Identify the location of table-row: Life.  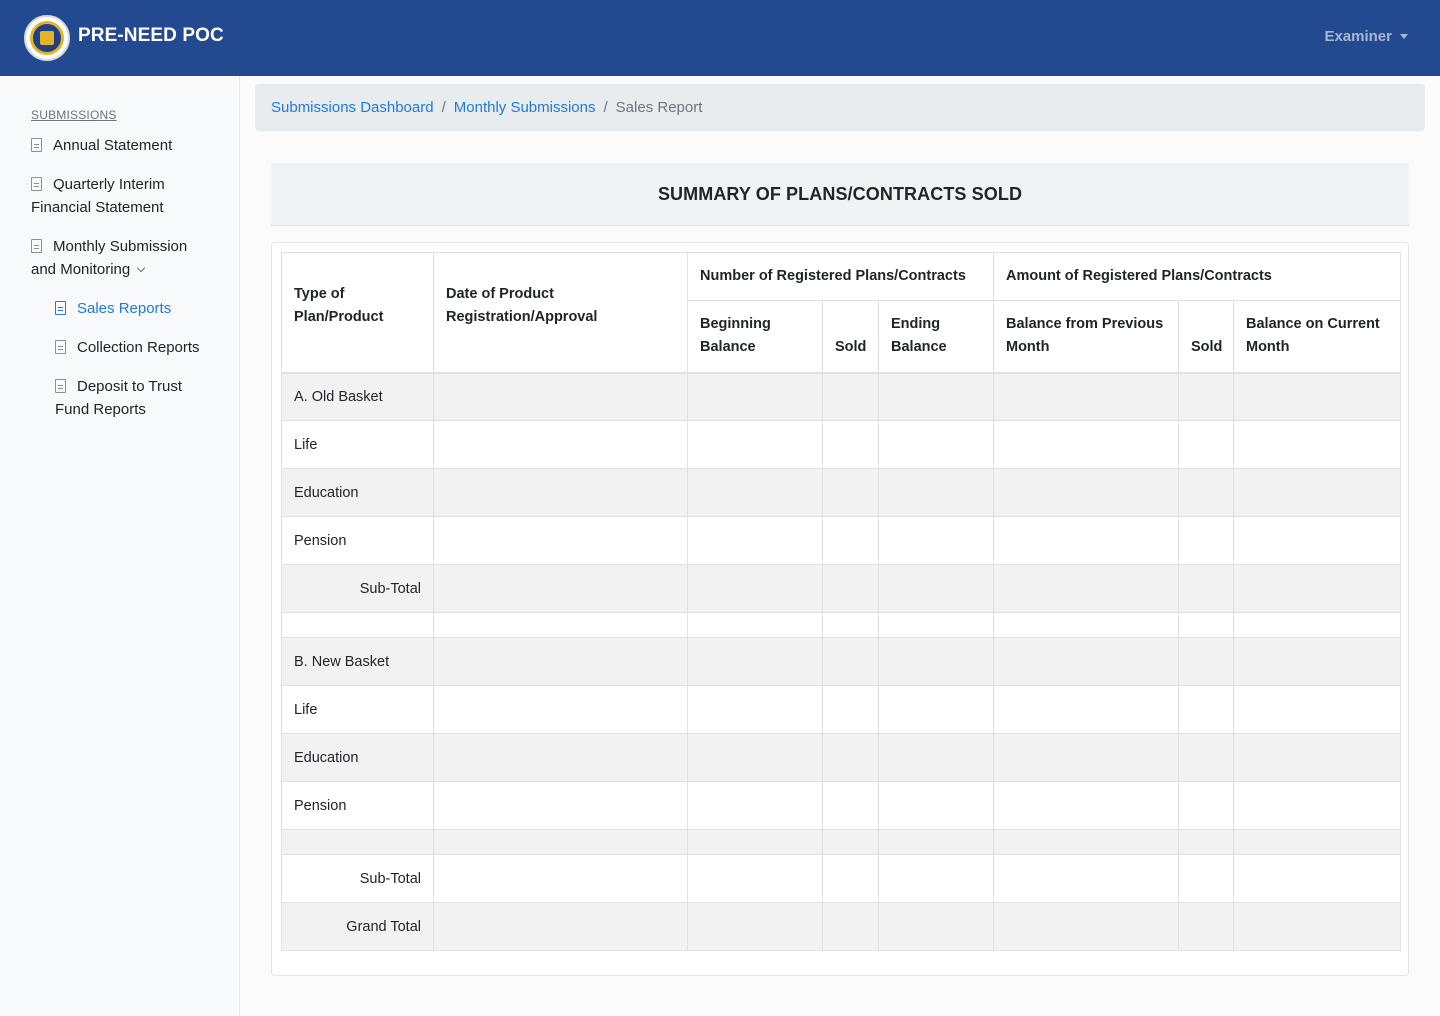
(841, 444).